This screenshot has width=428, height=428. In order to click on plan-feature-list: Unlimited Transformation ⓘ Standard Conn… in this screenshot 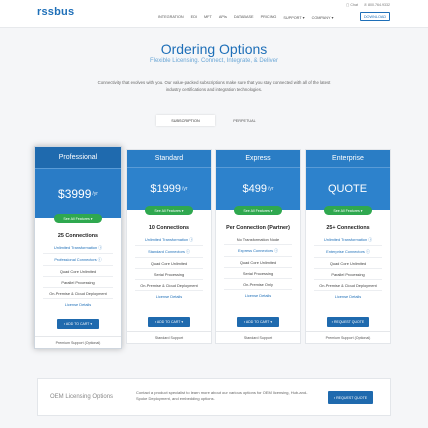, I will do `click(169, 267)`.